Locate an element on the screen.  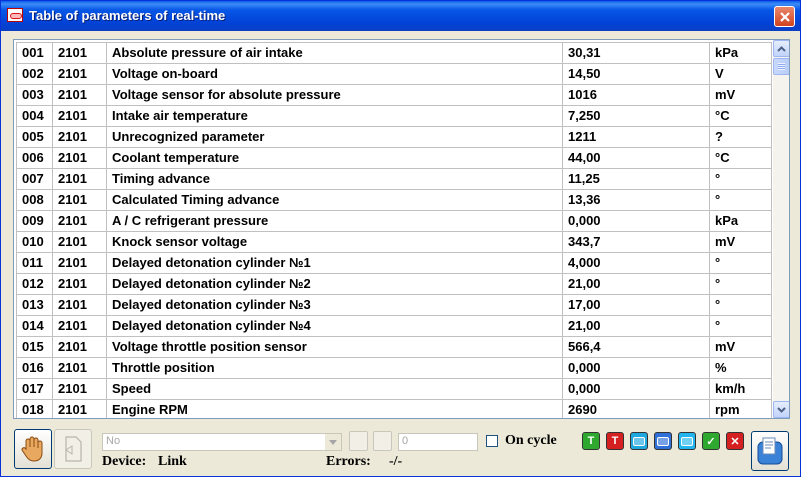
cell-name: Coolant temperature is located at coordinates (334, 158).